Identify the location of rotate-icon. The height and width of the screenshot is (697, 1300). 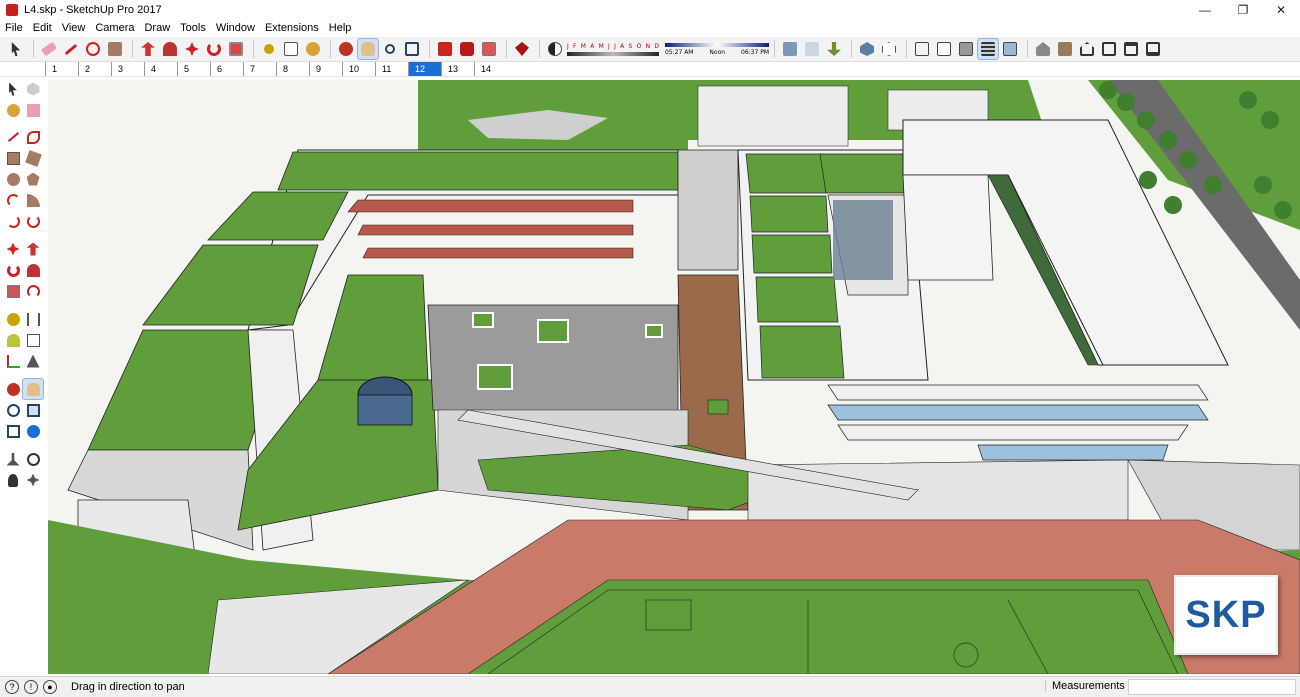
(214, 49).